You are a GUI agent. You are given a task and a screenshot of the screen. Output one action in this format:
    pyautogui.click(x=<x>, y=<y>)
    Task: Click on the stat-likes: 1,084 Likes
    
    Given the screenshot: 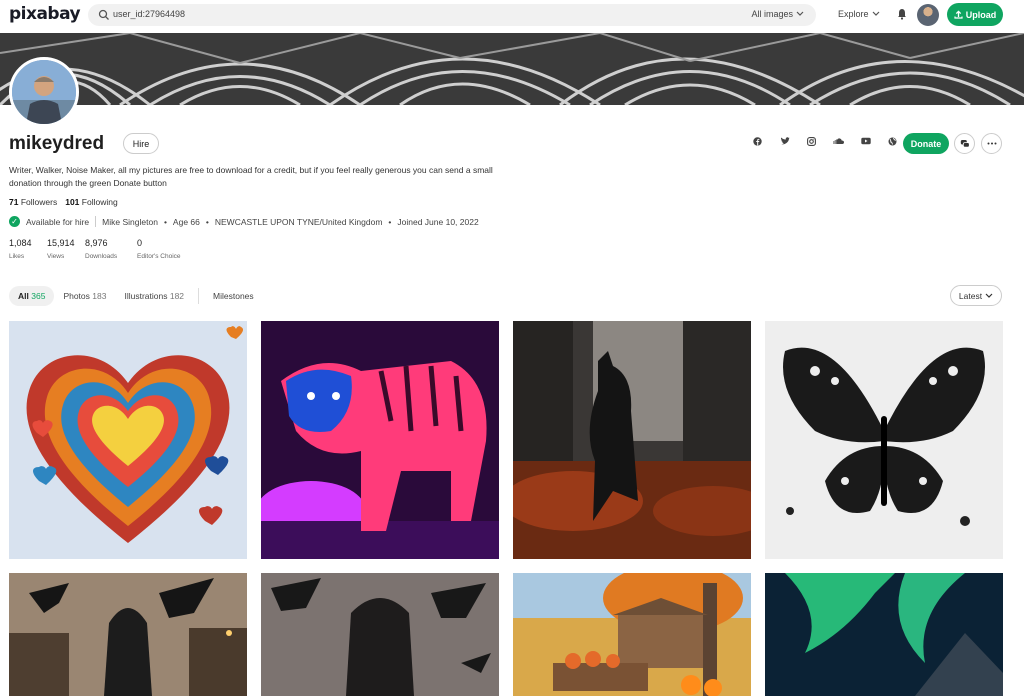 What is the action you would take?
    pyautogui.click(x=28, y=249)
    